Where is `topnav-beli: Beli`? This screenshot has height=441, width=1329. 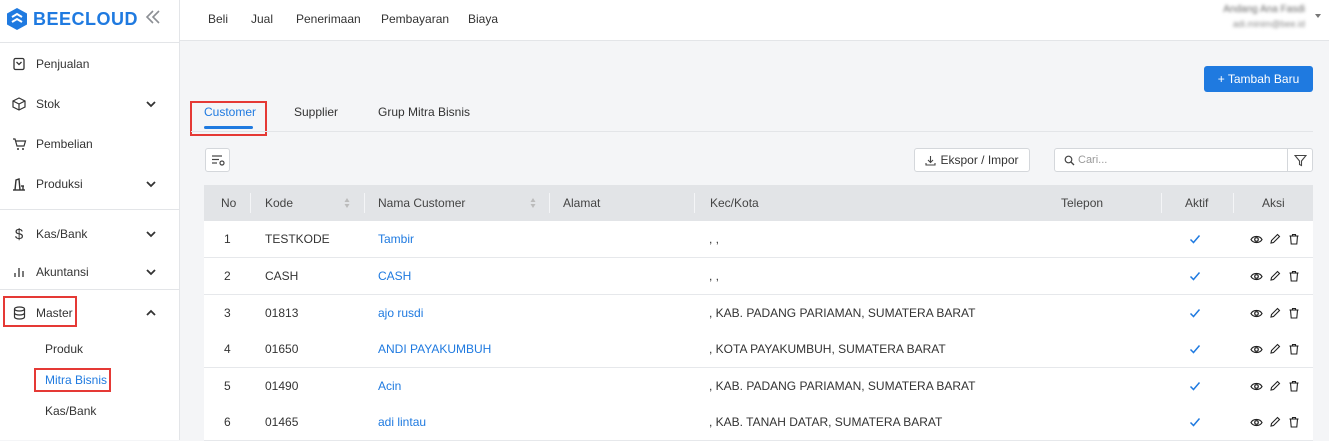 topnav-beli: Beli is located at coordinates (218, 19).